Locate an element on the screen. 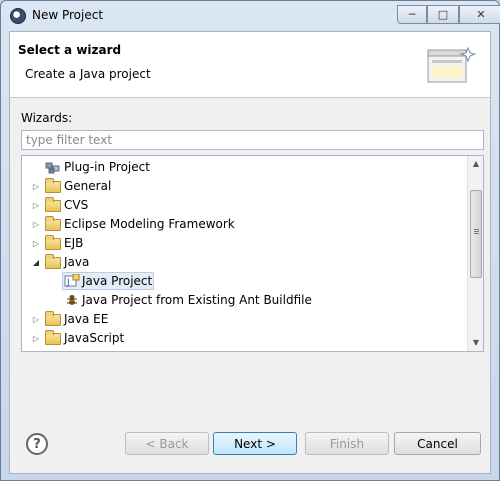 The width and height of the screenshot is (500, 481). finish-button: Finish is located at coordinates (347, 443).